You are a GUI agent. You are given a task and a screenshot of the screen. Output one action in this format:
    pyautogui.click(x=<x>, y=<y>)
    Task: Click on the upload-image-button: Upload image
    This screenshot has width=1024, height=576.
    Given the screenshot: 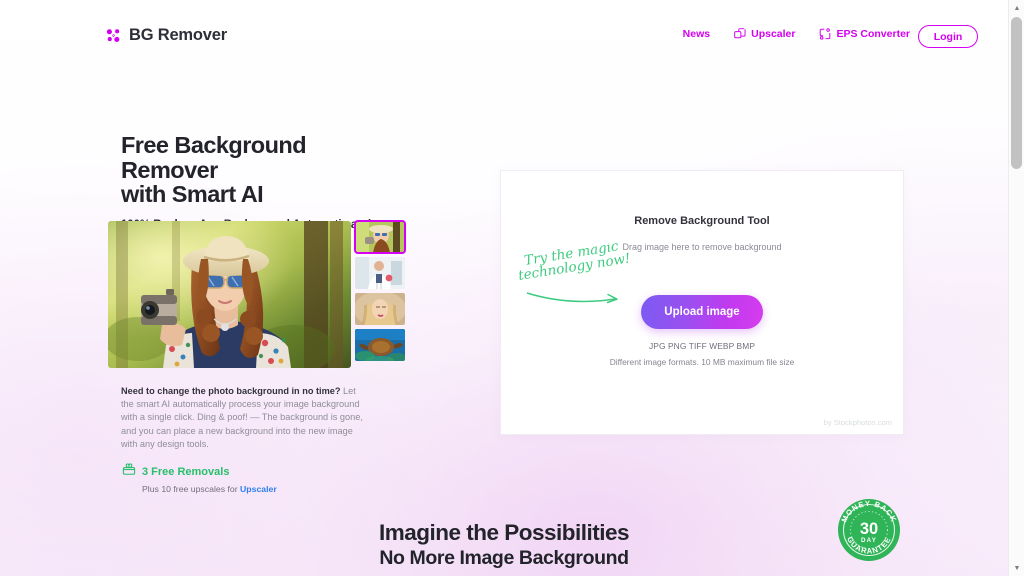 What is the action you would take?
    pyautogui.click(x=702, y=312)
    